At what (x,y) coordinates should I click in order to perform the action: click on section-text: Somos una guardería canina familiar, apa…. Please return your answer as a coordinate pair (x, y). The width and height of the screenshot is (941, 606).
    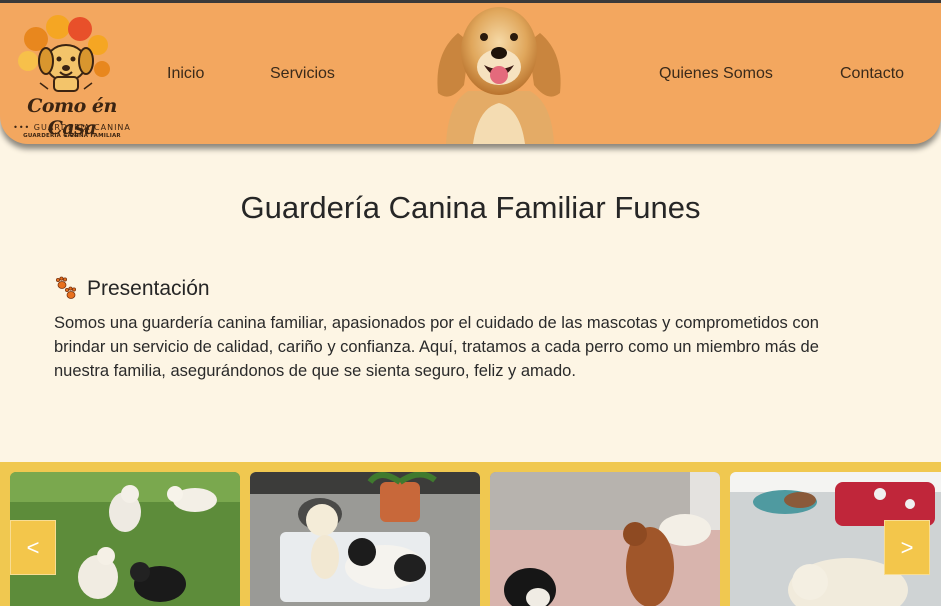
    Looking at the image, I should click on (436, 347).